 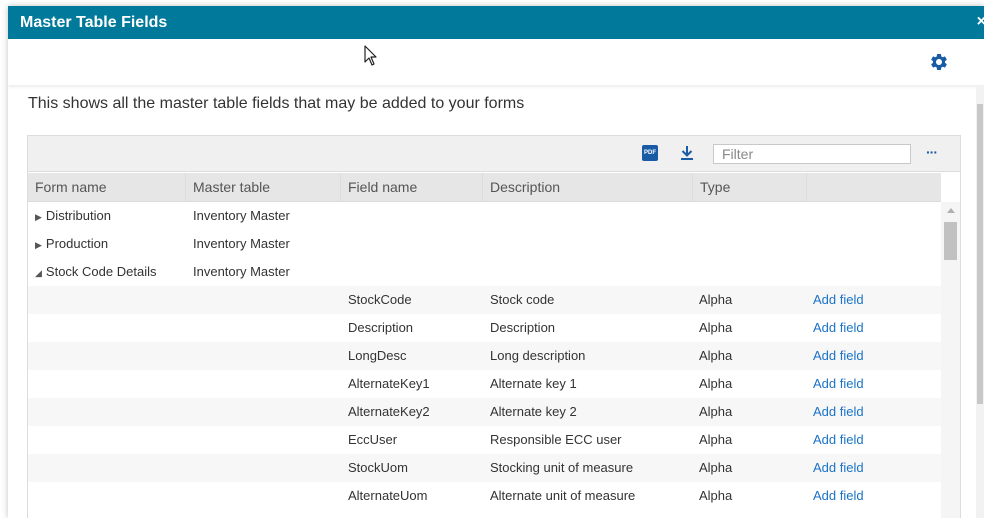 I want to click on download-icon, so click(x=687, y=153).